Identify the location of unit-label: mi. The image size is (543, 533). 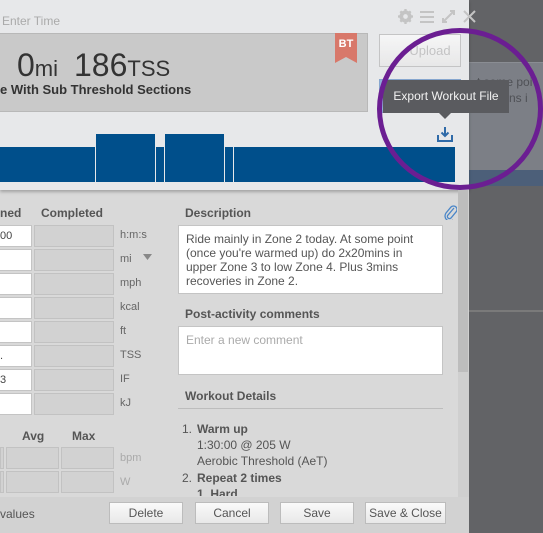
(126, 259).